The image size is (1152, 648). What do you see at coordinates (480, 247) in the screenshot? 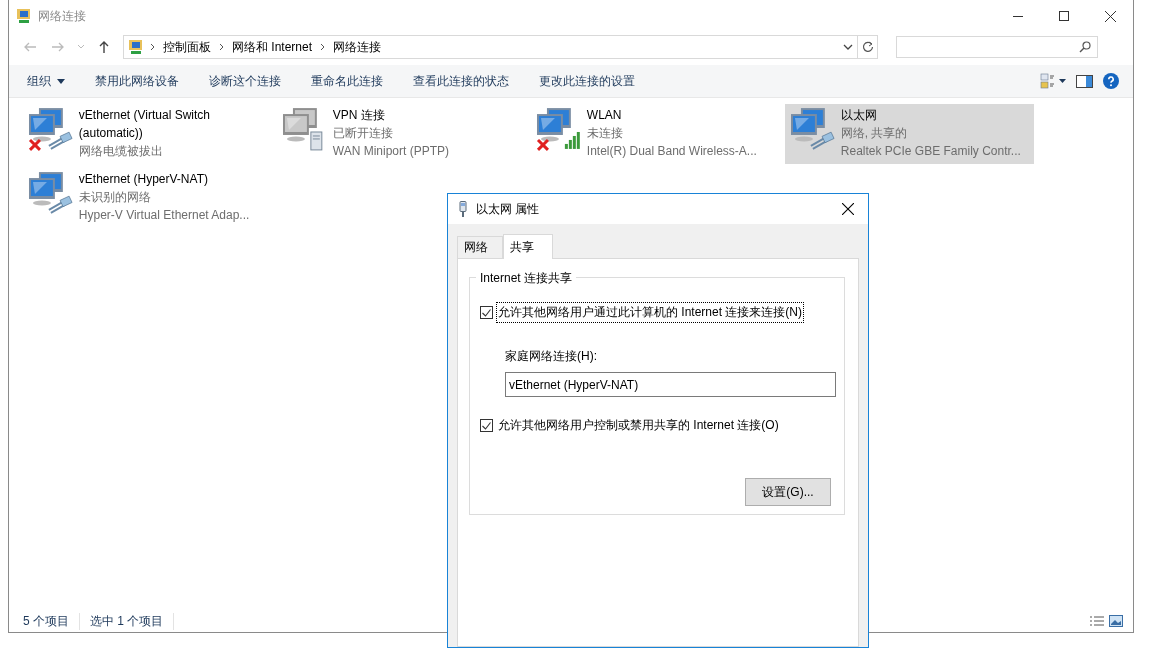
I see `tab: 网络` at bounding box center [480, 247].